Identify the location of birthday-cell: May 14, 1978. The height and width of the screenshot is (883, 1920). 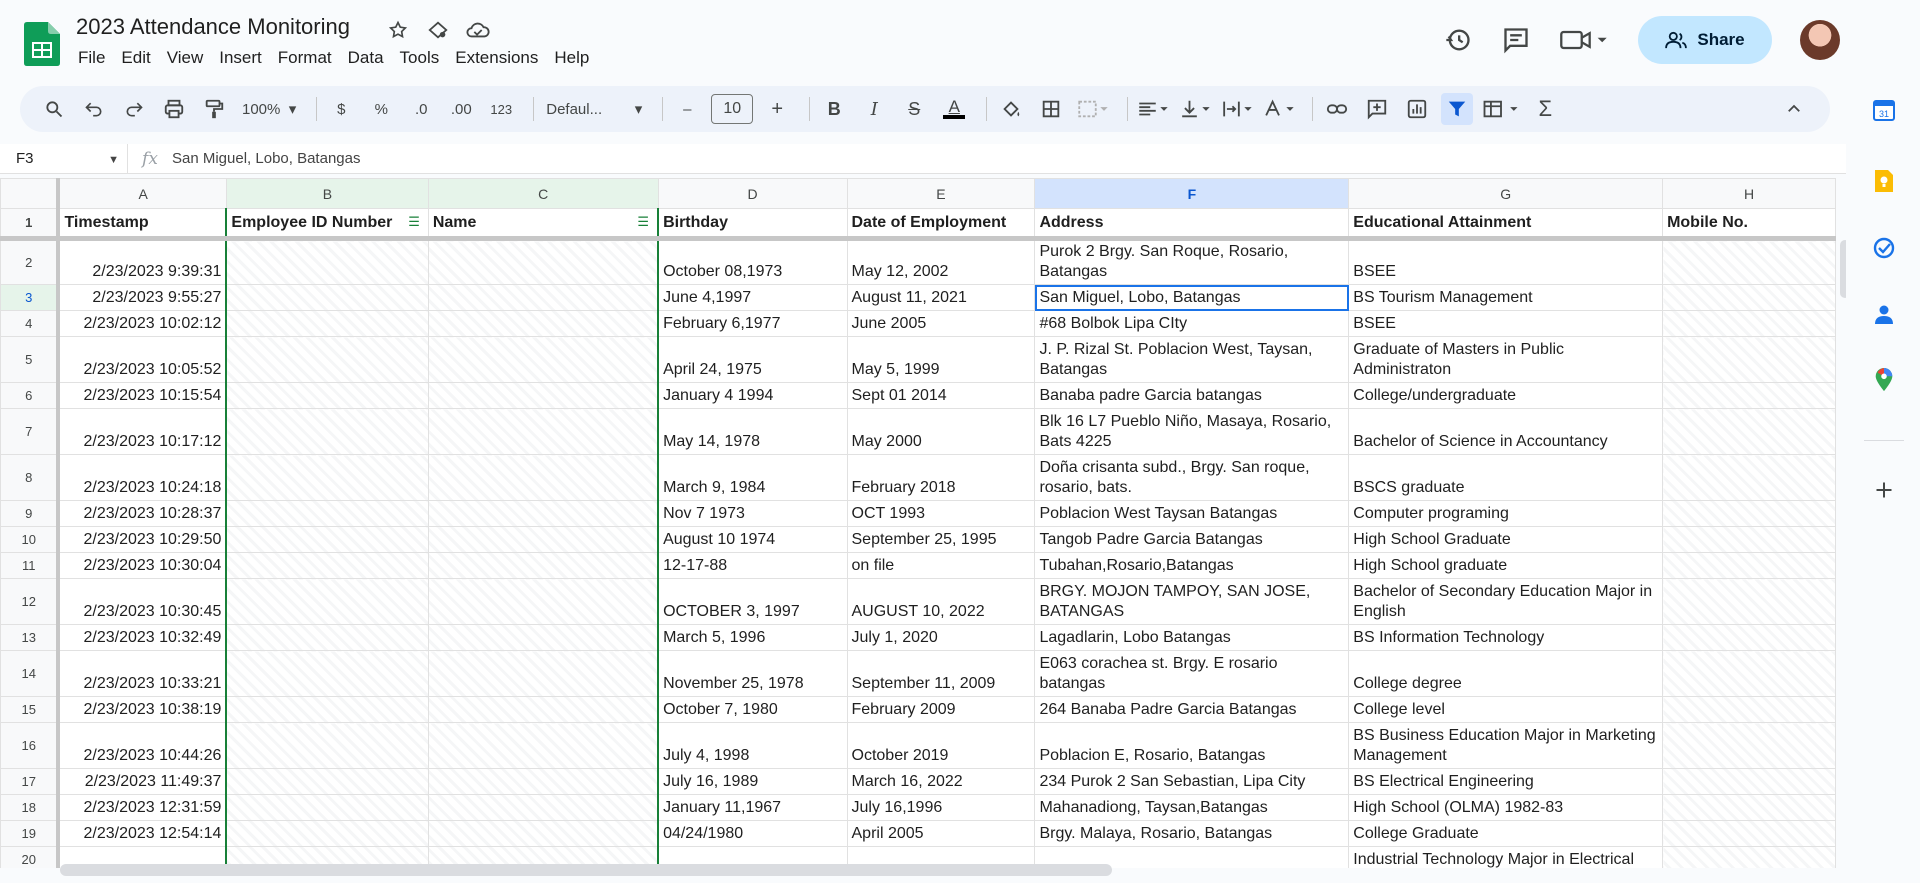
(752, 431).